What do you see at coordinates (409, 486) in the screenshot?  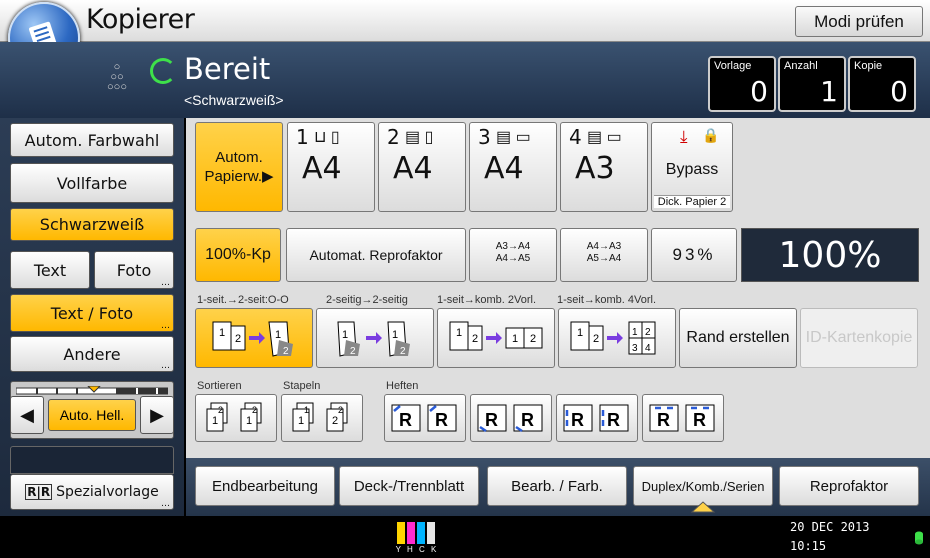 I see `tab-cover-slip-sheet: Deck-/Trennblatt` at bounding box center [409, 486].